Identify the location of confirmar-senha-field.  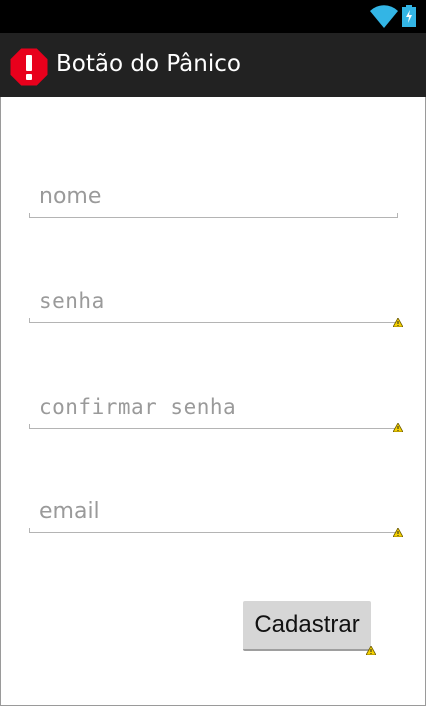
(213, 409).